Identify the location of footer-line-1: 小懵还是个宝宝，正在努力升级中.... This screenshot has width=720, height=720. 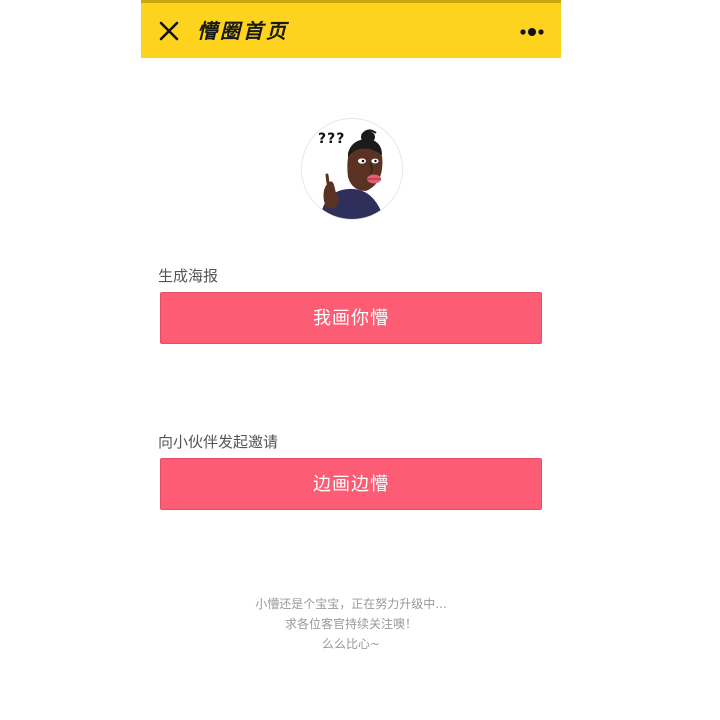
(351, 604).